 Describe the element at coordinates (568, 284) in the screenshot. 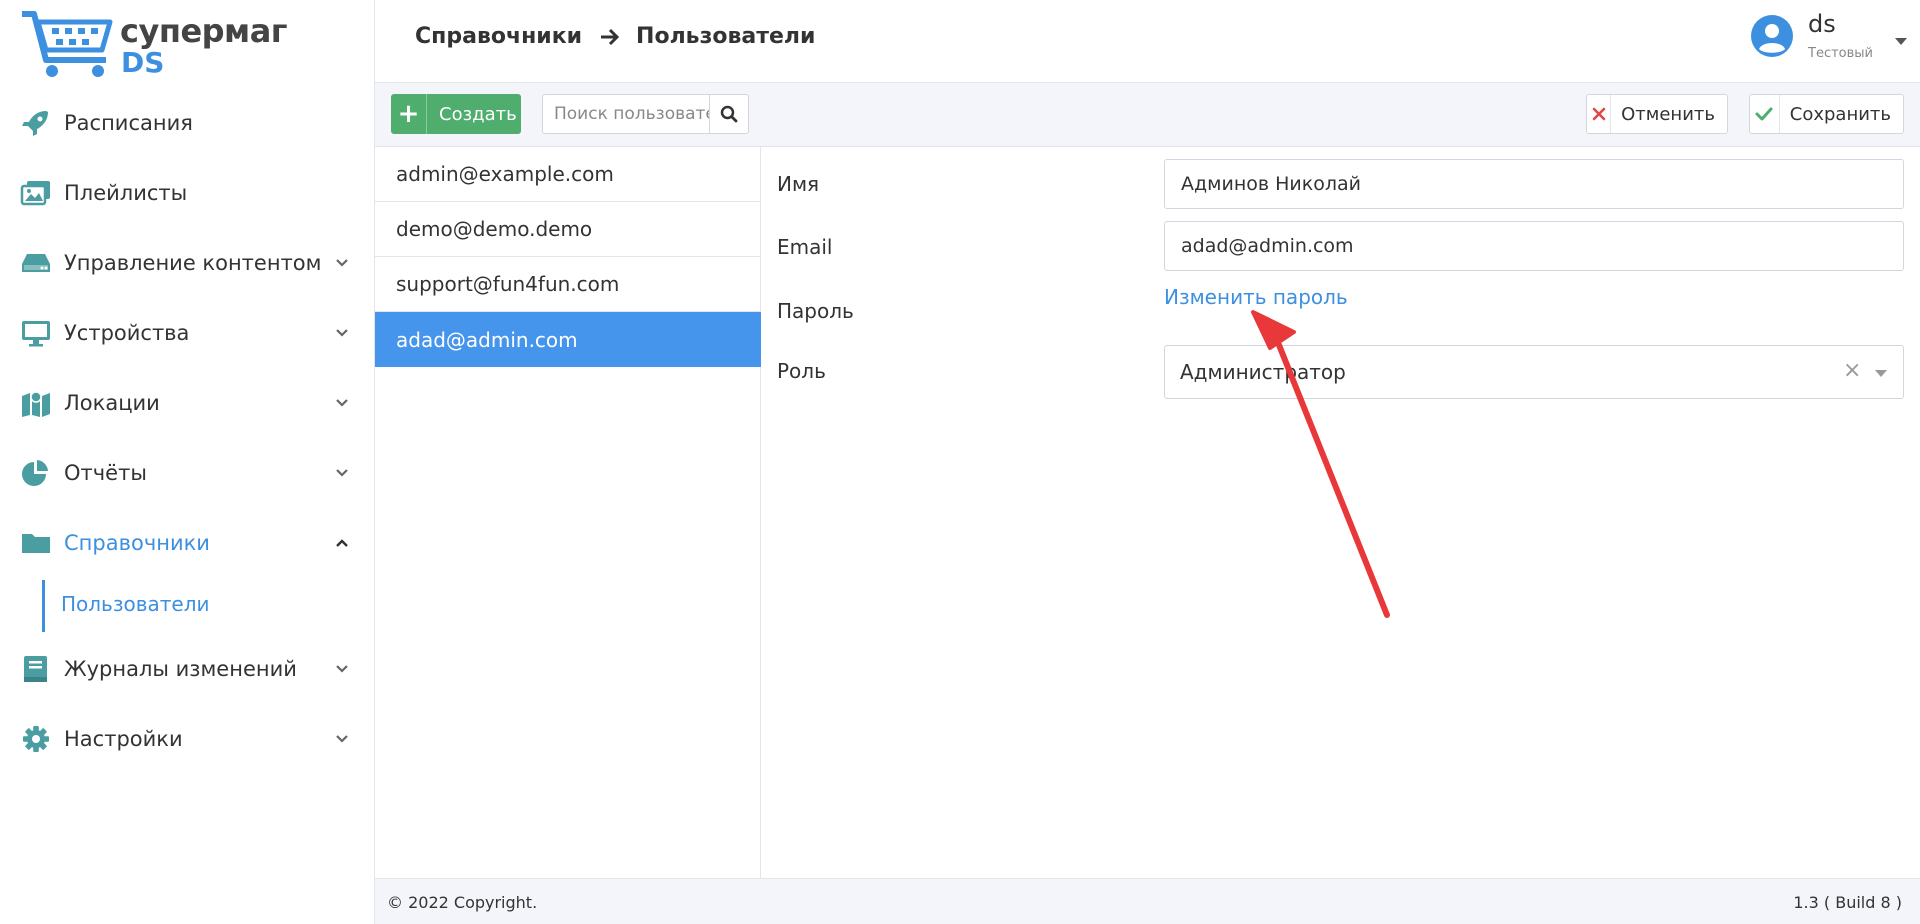

I see `list-item: support@fun4fun.com` at that location.